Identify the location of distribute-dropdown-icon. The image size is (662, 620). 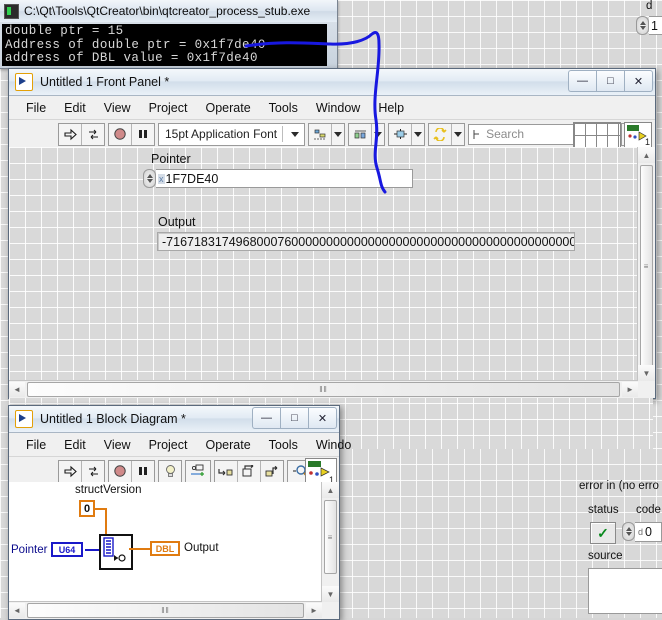
(378, 134).